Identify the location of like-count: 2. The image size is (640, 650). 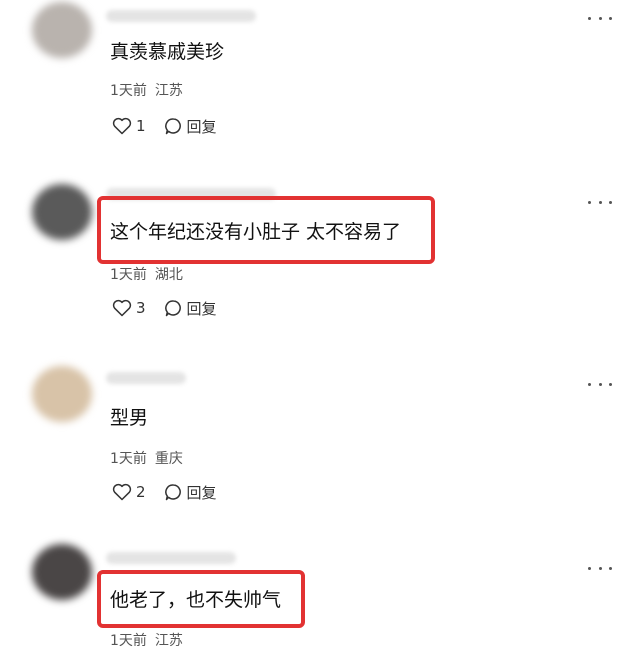
(141, 492).